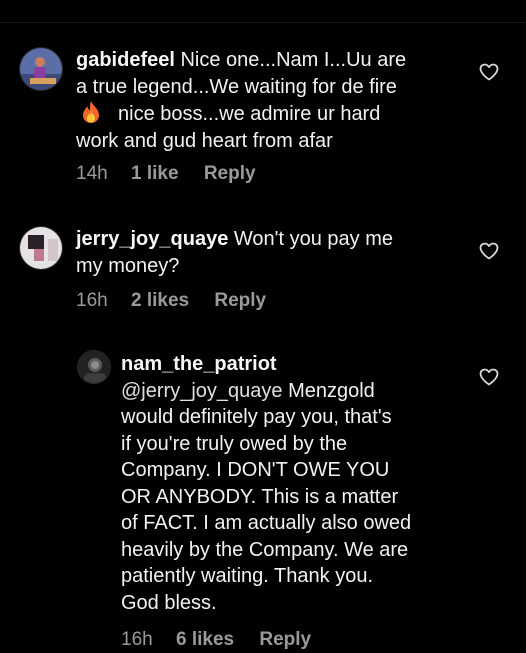 This screenshot has width=526, height=653. Describe the element at coordinates (169, 602) in the screenshot. I see `comment-text: God bless.` at that location.